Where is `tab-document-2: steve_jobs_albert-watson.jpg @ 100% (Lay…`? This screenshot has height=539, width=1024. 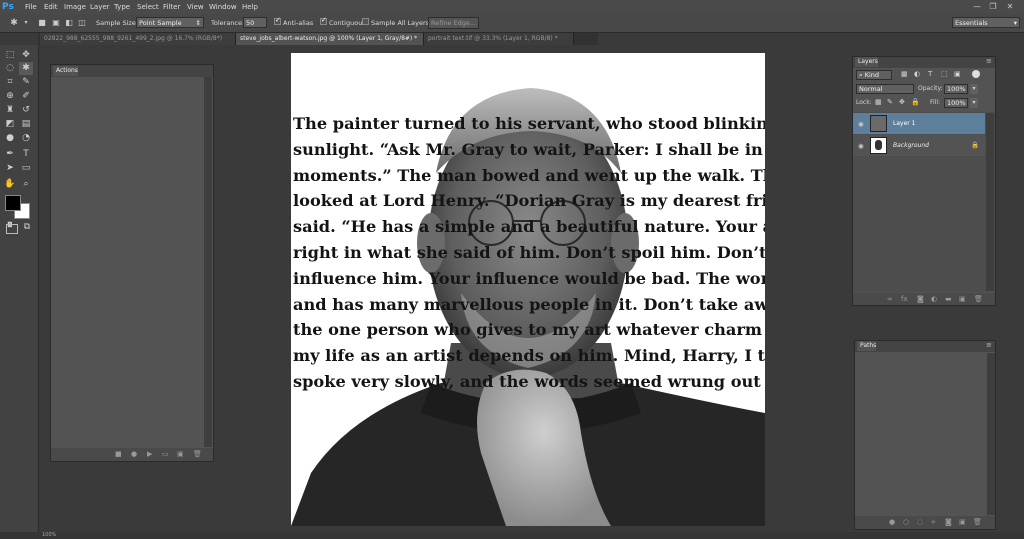 tab-document-2: steve_jobs_albert-watson.jpg @ 100% (Lay… is located at coordinates (330, 39).